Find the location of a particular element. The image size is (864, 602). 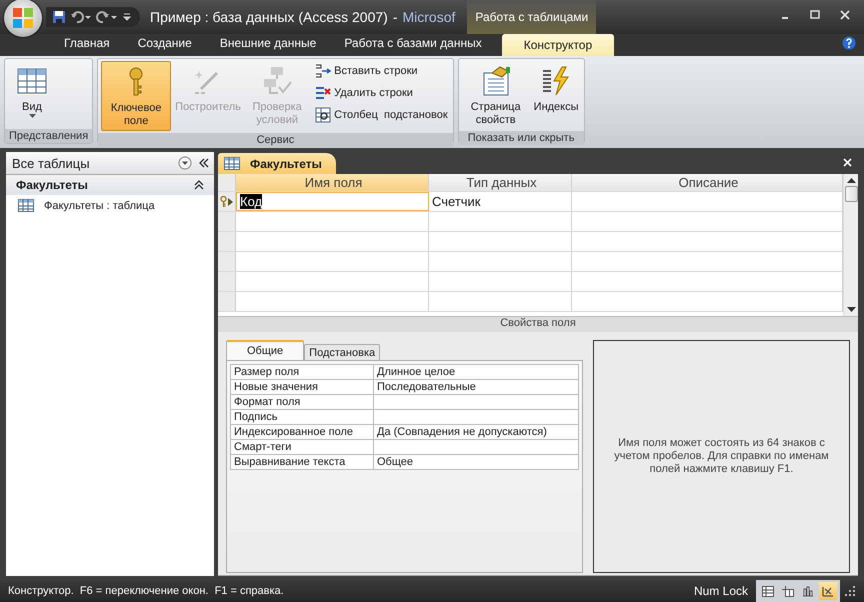

property-value: Длинное целое is located at coordinates (476, 372).